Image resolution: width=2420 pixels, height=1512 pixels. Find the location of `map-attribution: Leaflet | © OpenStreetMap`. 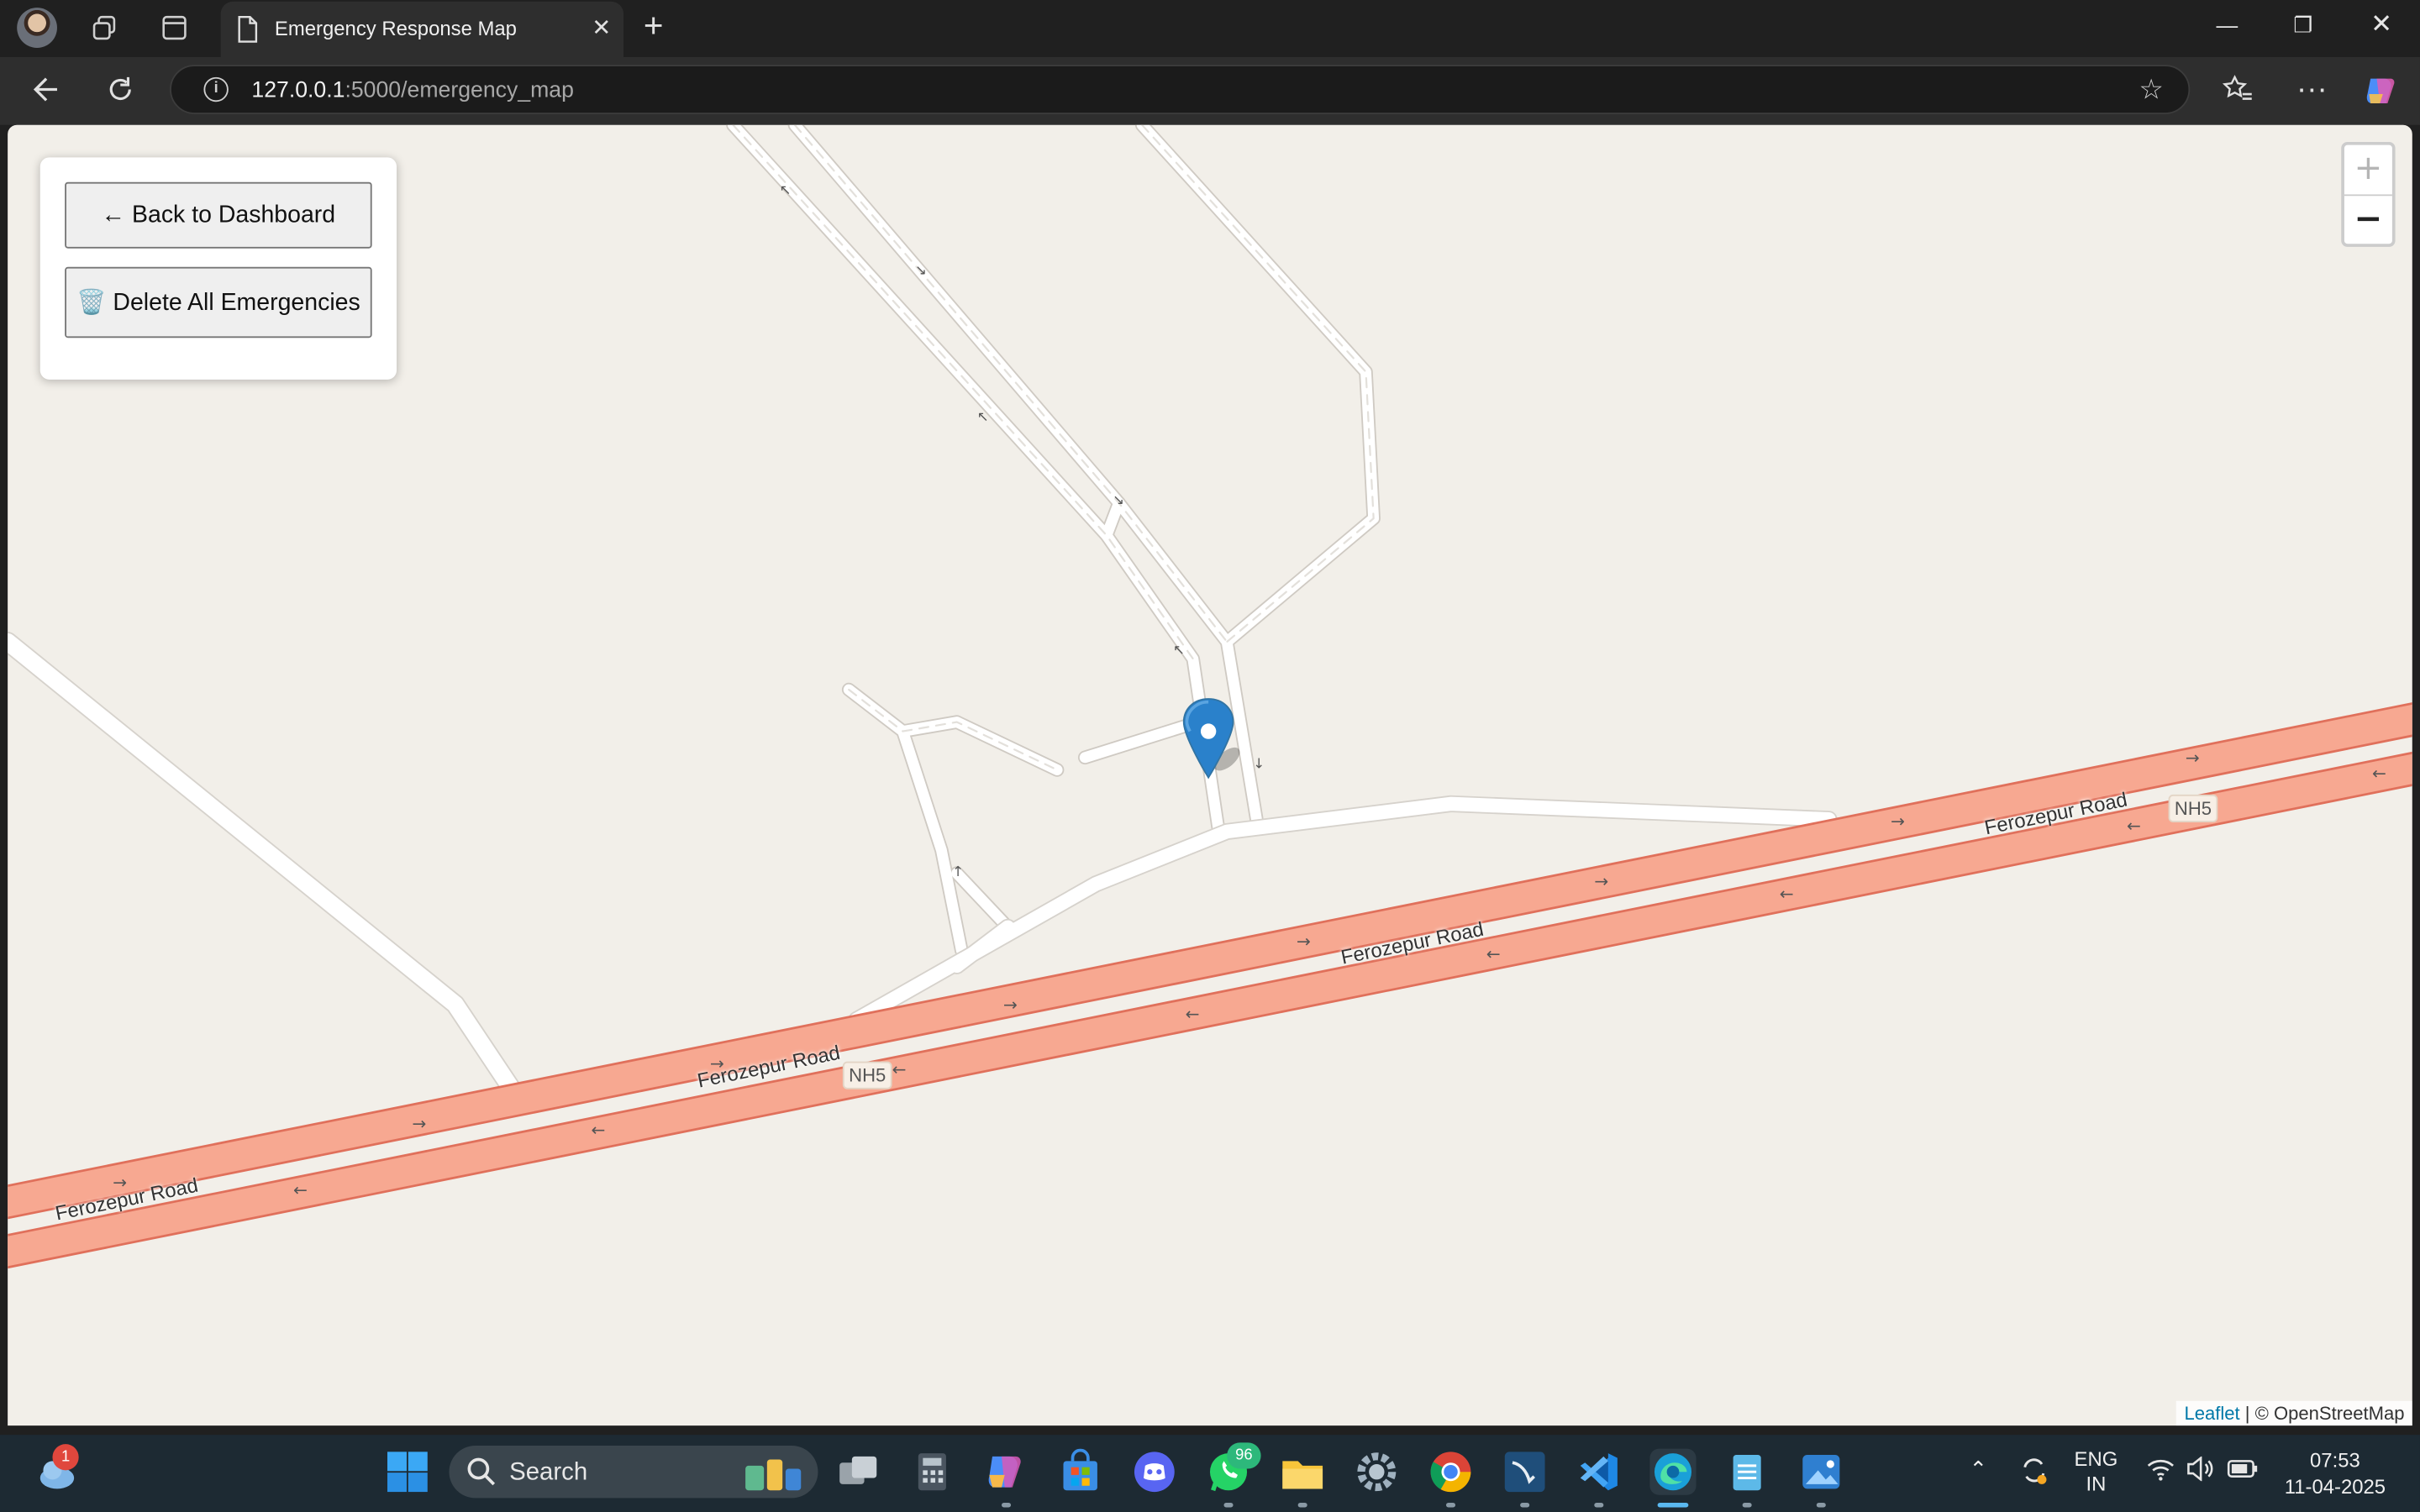

map-attribution: Leaflet | © OpenStreetMap is located at coordinates (2294, 1413).